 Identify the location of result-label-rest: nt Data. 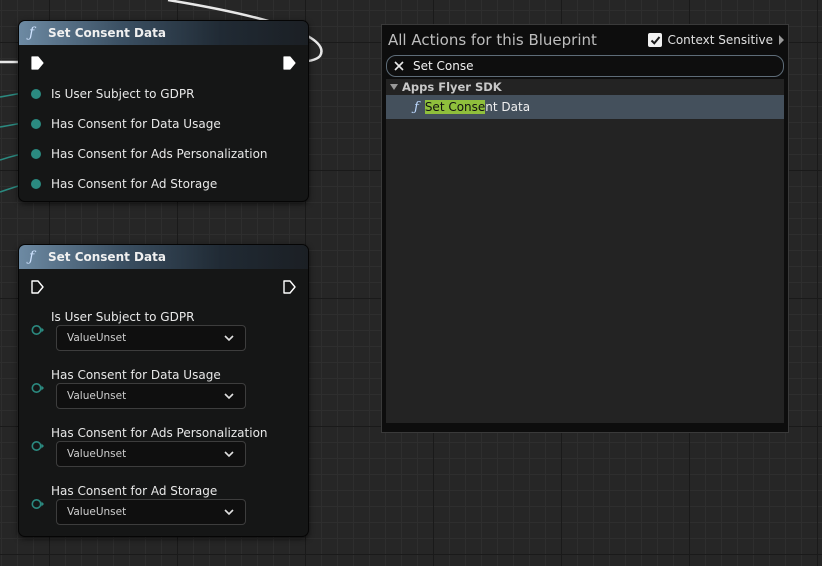
(508, 107).